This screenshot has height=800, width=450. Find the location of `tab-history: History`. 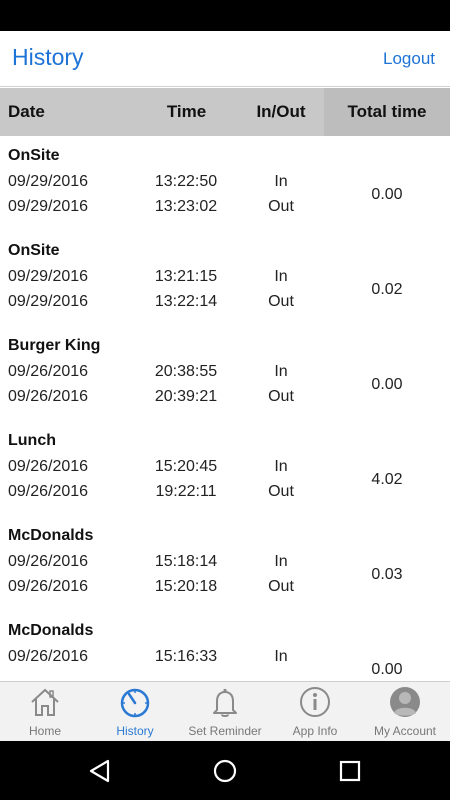

tab-history: History is located at coordinates (135, 711).